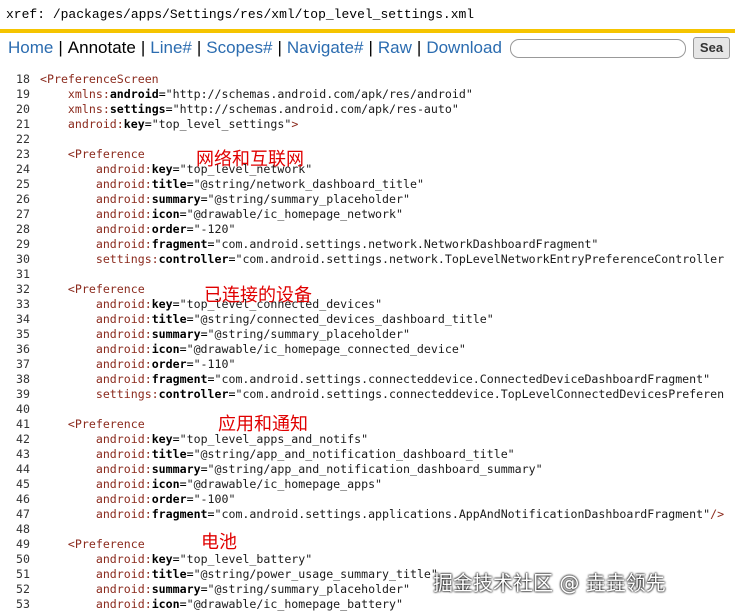 The height and width of the screenshot is (615, 735). Describe the element at coordinates (127, 394) in the screenshot. I see `code-token: settings:` at that location.